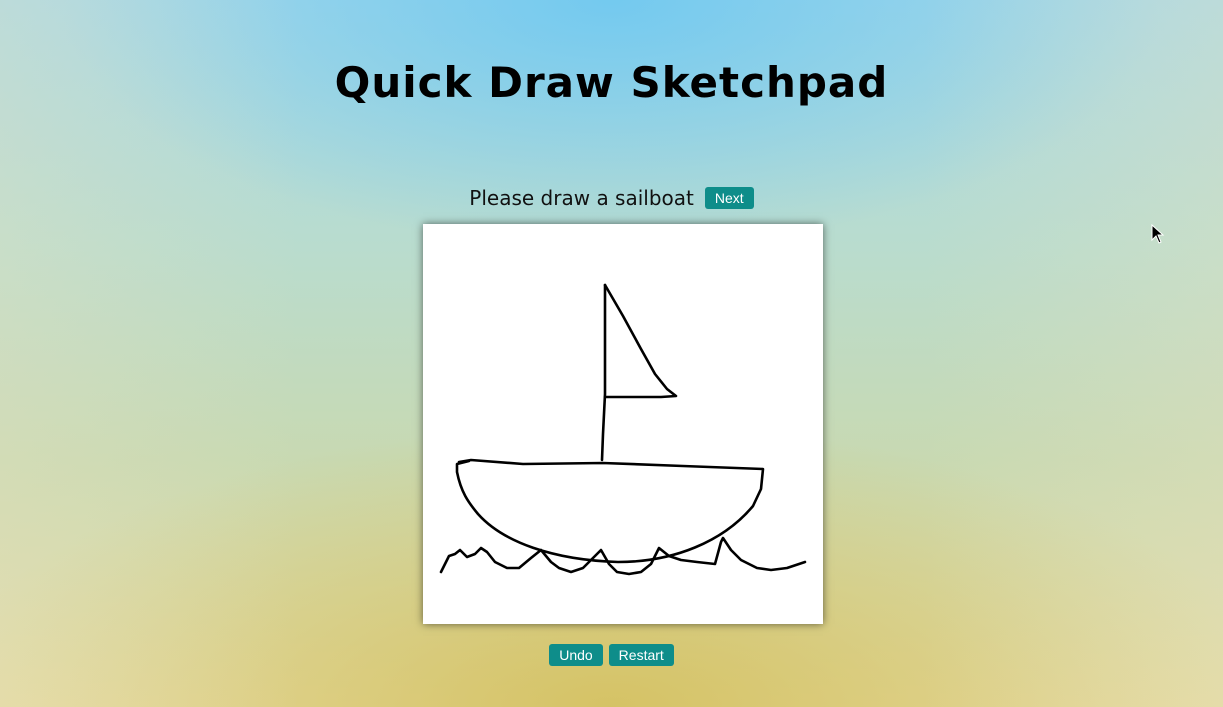  I want to click on prompt-row: Please draw a sailboat Next, so click(611, 198).